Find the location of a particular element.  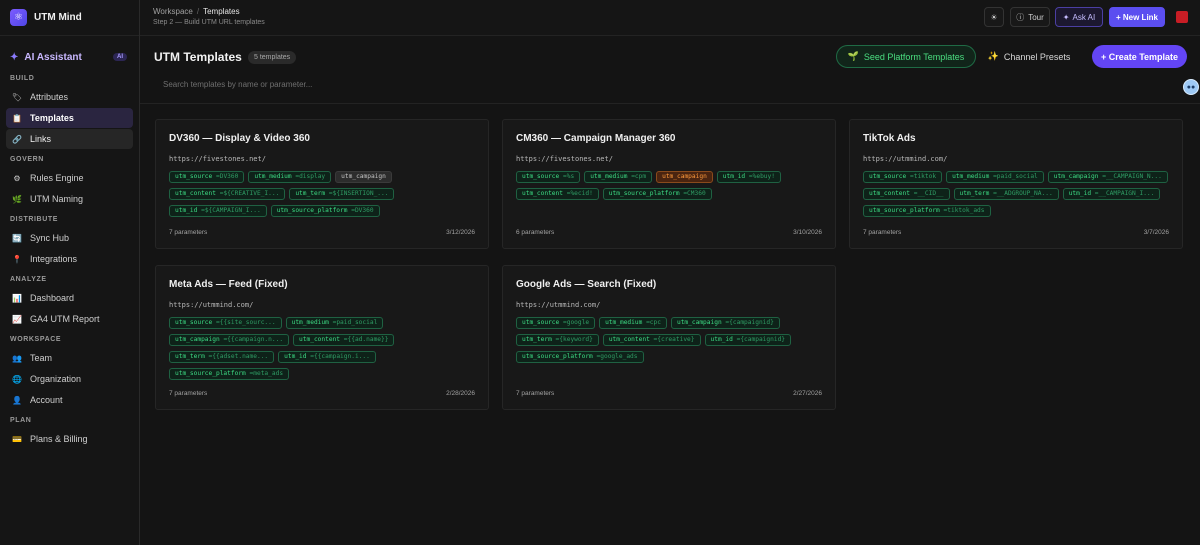

parameter-chip: utm_source_platform =meta_ads is located at coordinates (229, 374).